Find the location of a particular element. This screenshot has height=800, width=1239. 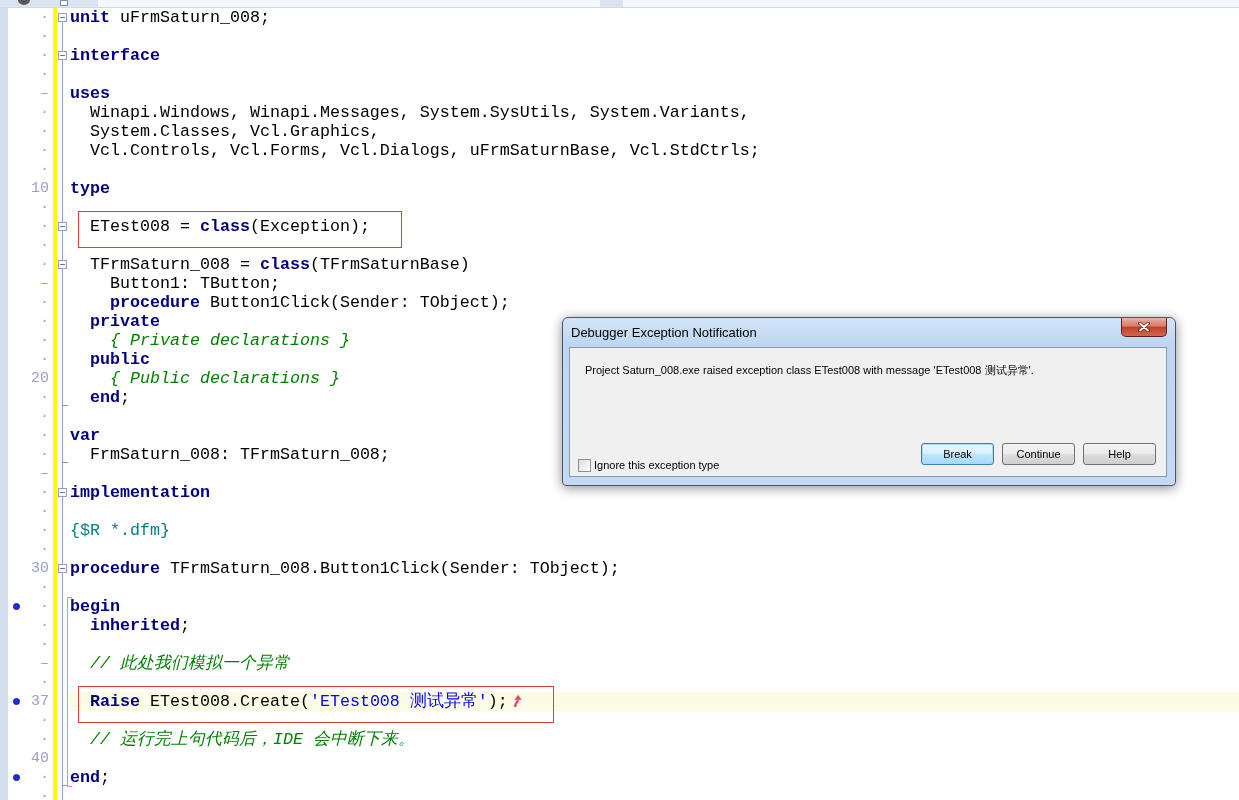

code-line: inherited; is located at coordinates (140, 625).